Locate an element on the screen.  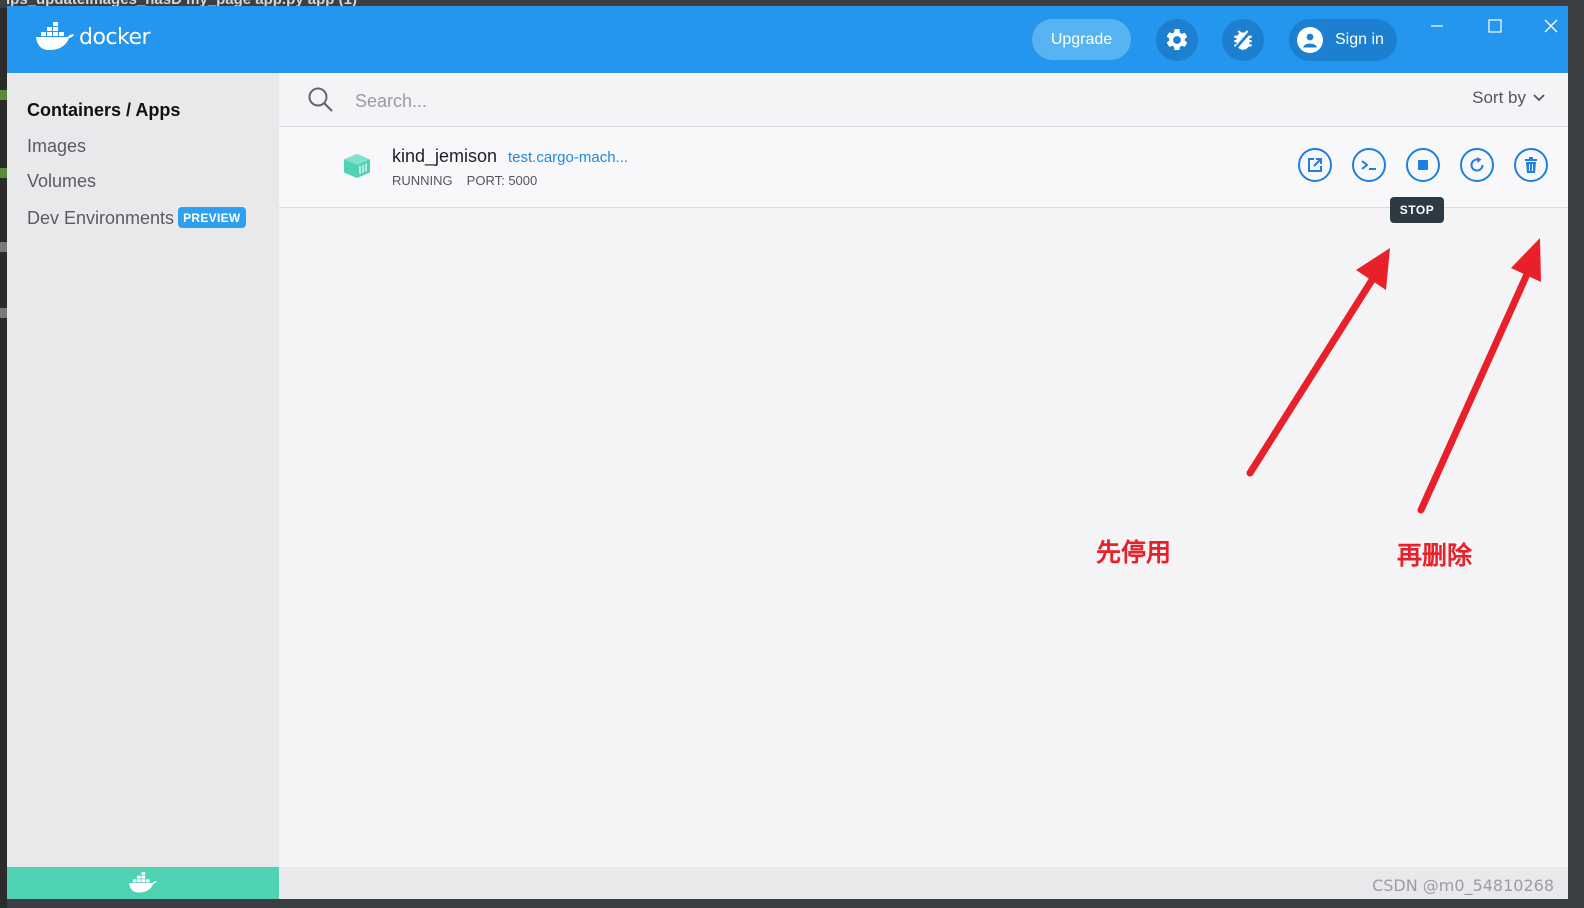
sidebar-item-label: Dev Environments is located at coordinates (101, 218).